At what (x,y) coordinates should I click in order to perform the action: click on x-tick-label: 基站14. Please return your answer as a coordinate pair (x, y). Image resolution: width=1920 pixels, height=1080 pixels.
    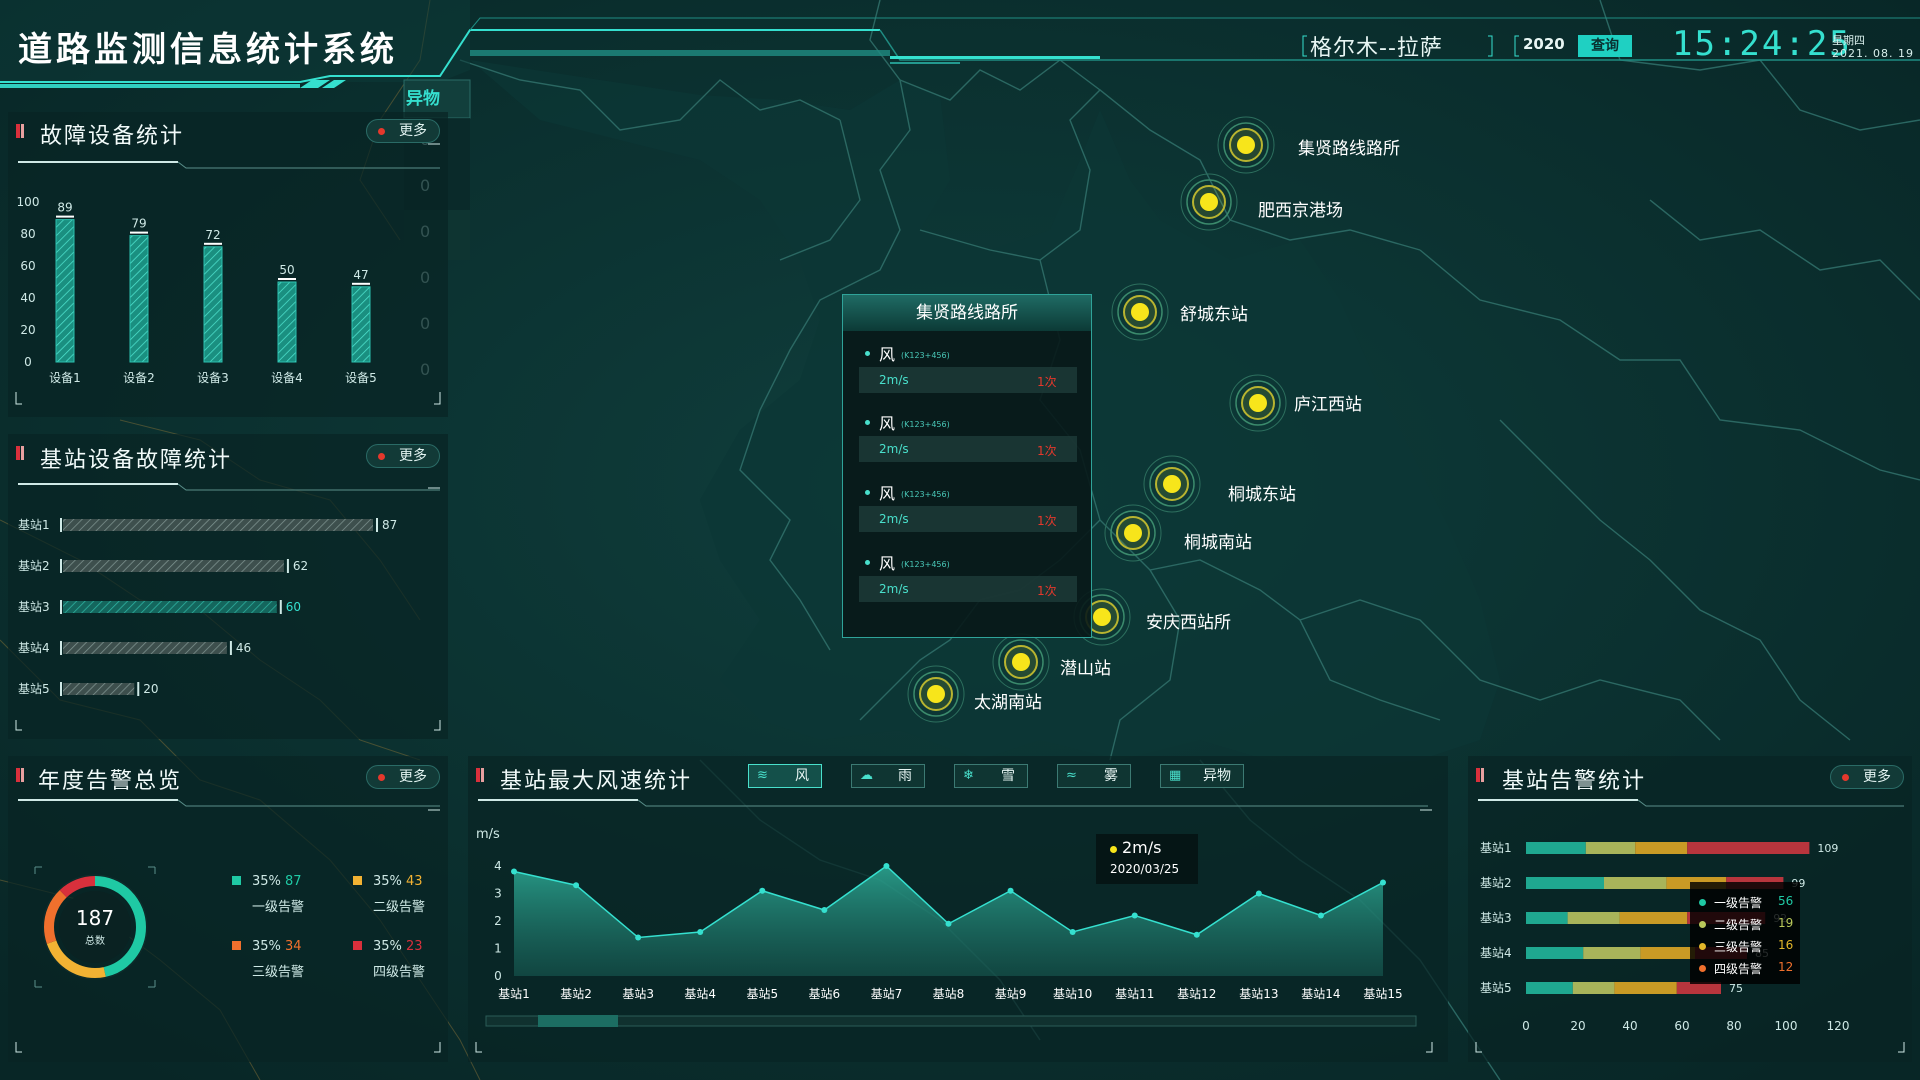
    Looking at the image, I should click on (1320, 994).